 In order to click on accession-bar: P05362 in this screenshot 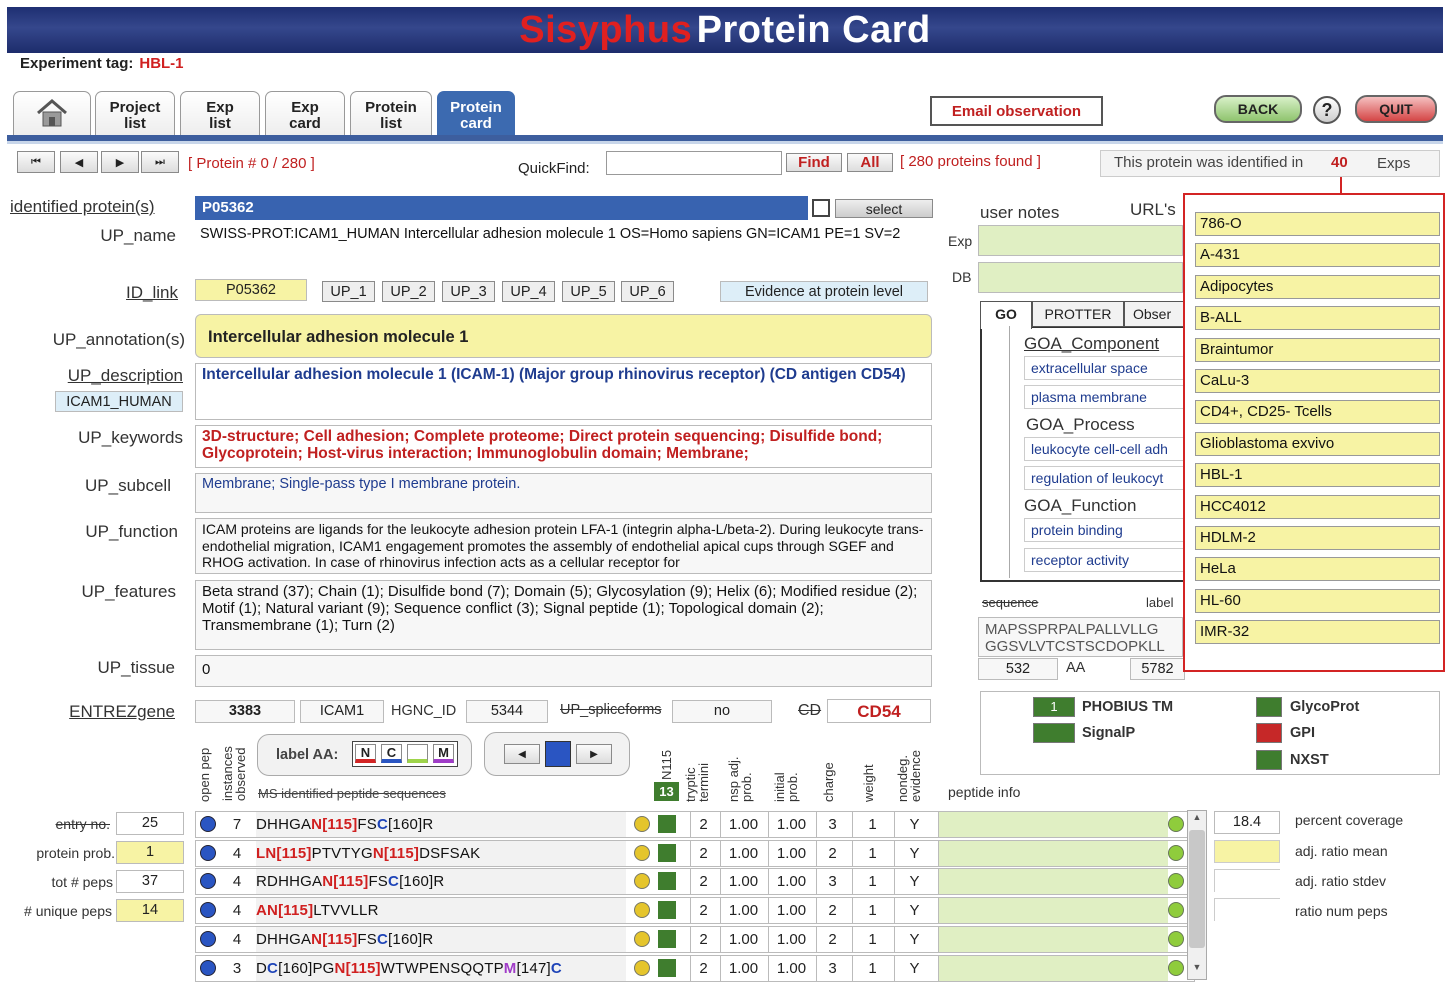, I will do `click(501, 208)`.